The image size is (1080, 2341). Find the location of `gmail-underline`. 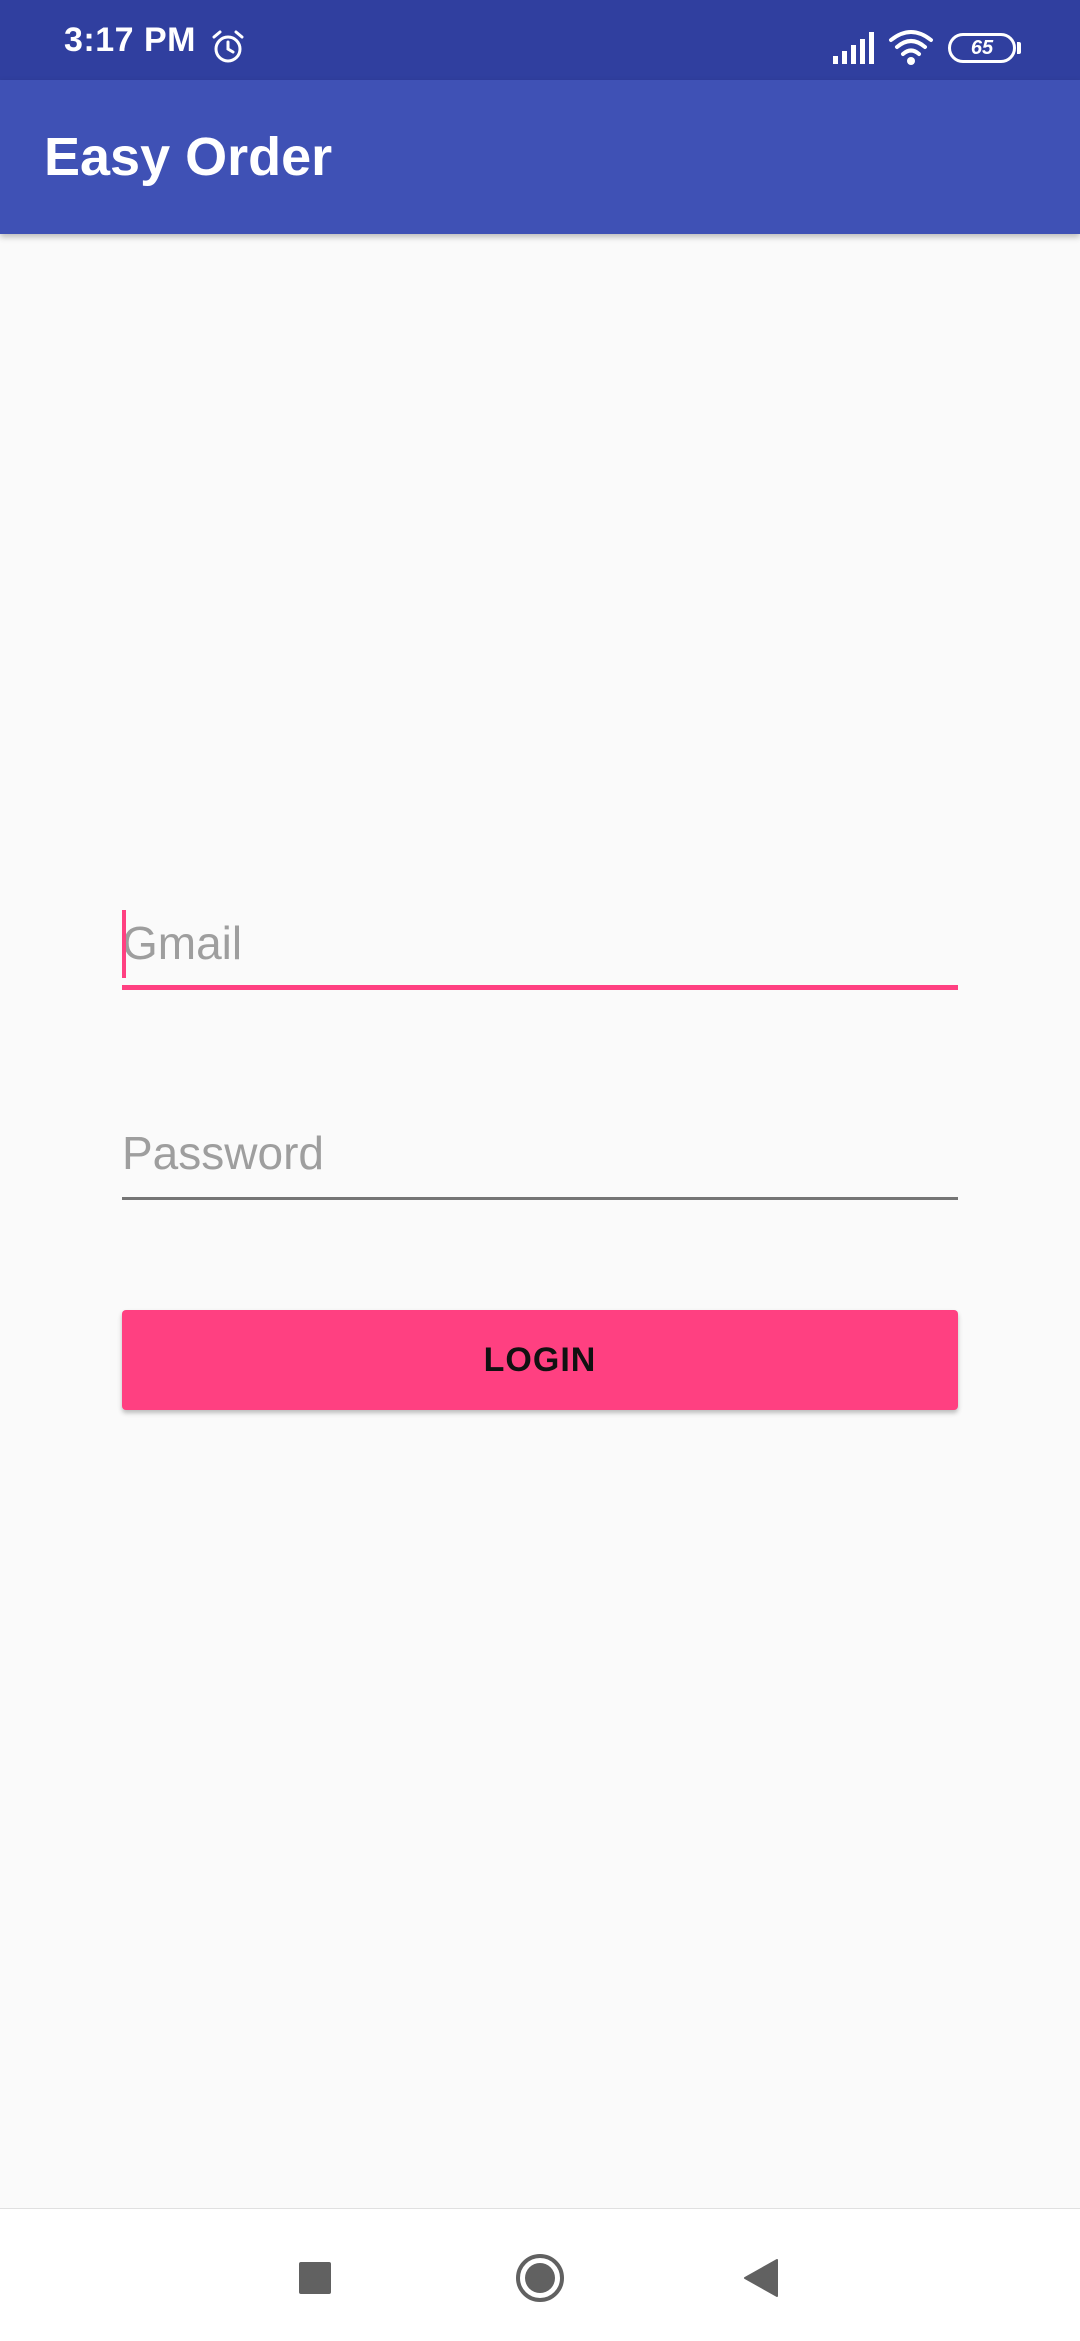

gmail-underline is located at coordinates (540, 987).